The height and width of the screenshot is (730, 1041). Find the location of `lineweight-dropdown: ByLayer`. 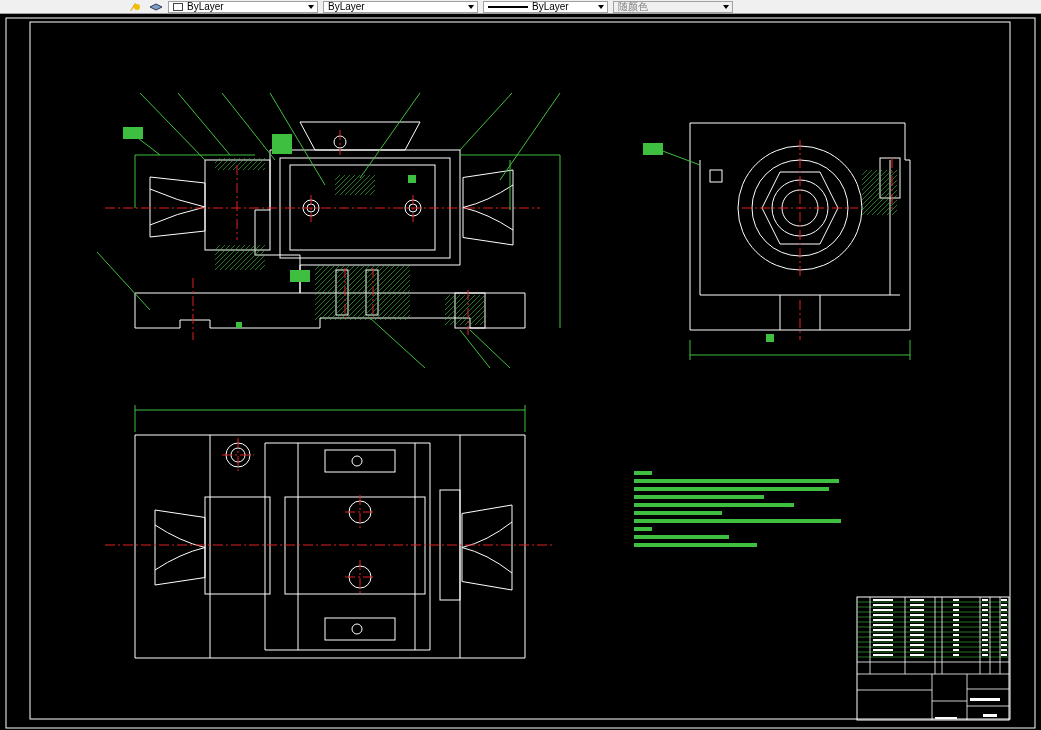

lineweight-dropdown: ByLayer is located at coordinates (545, 6).